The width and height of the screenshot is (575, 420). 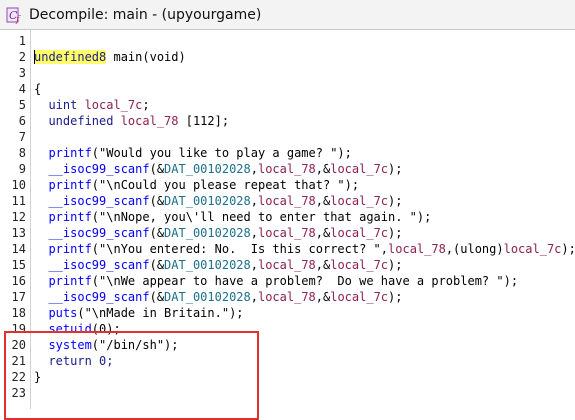 What do you see at coordinates (22, 121) in the screenshot?
I see `line-number: 6` at bounding box center [22, 121].